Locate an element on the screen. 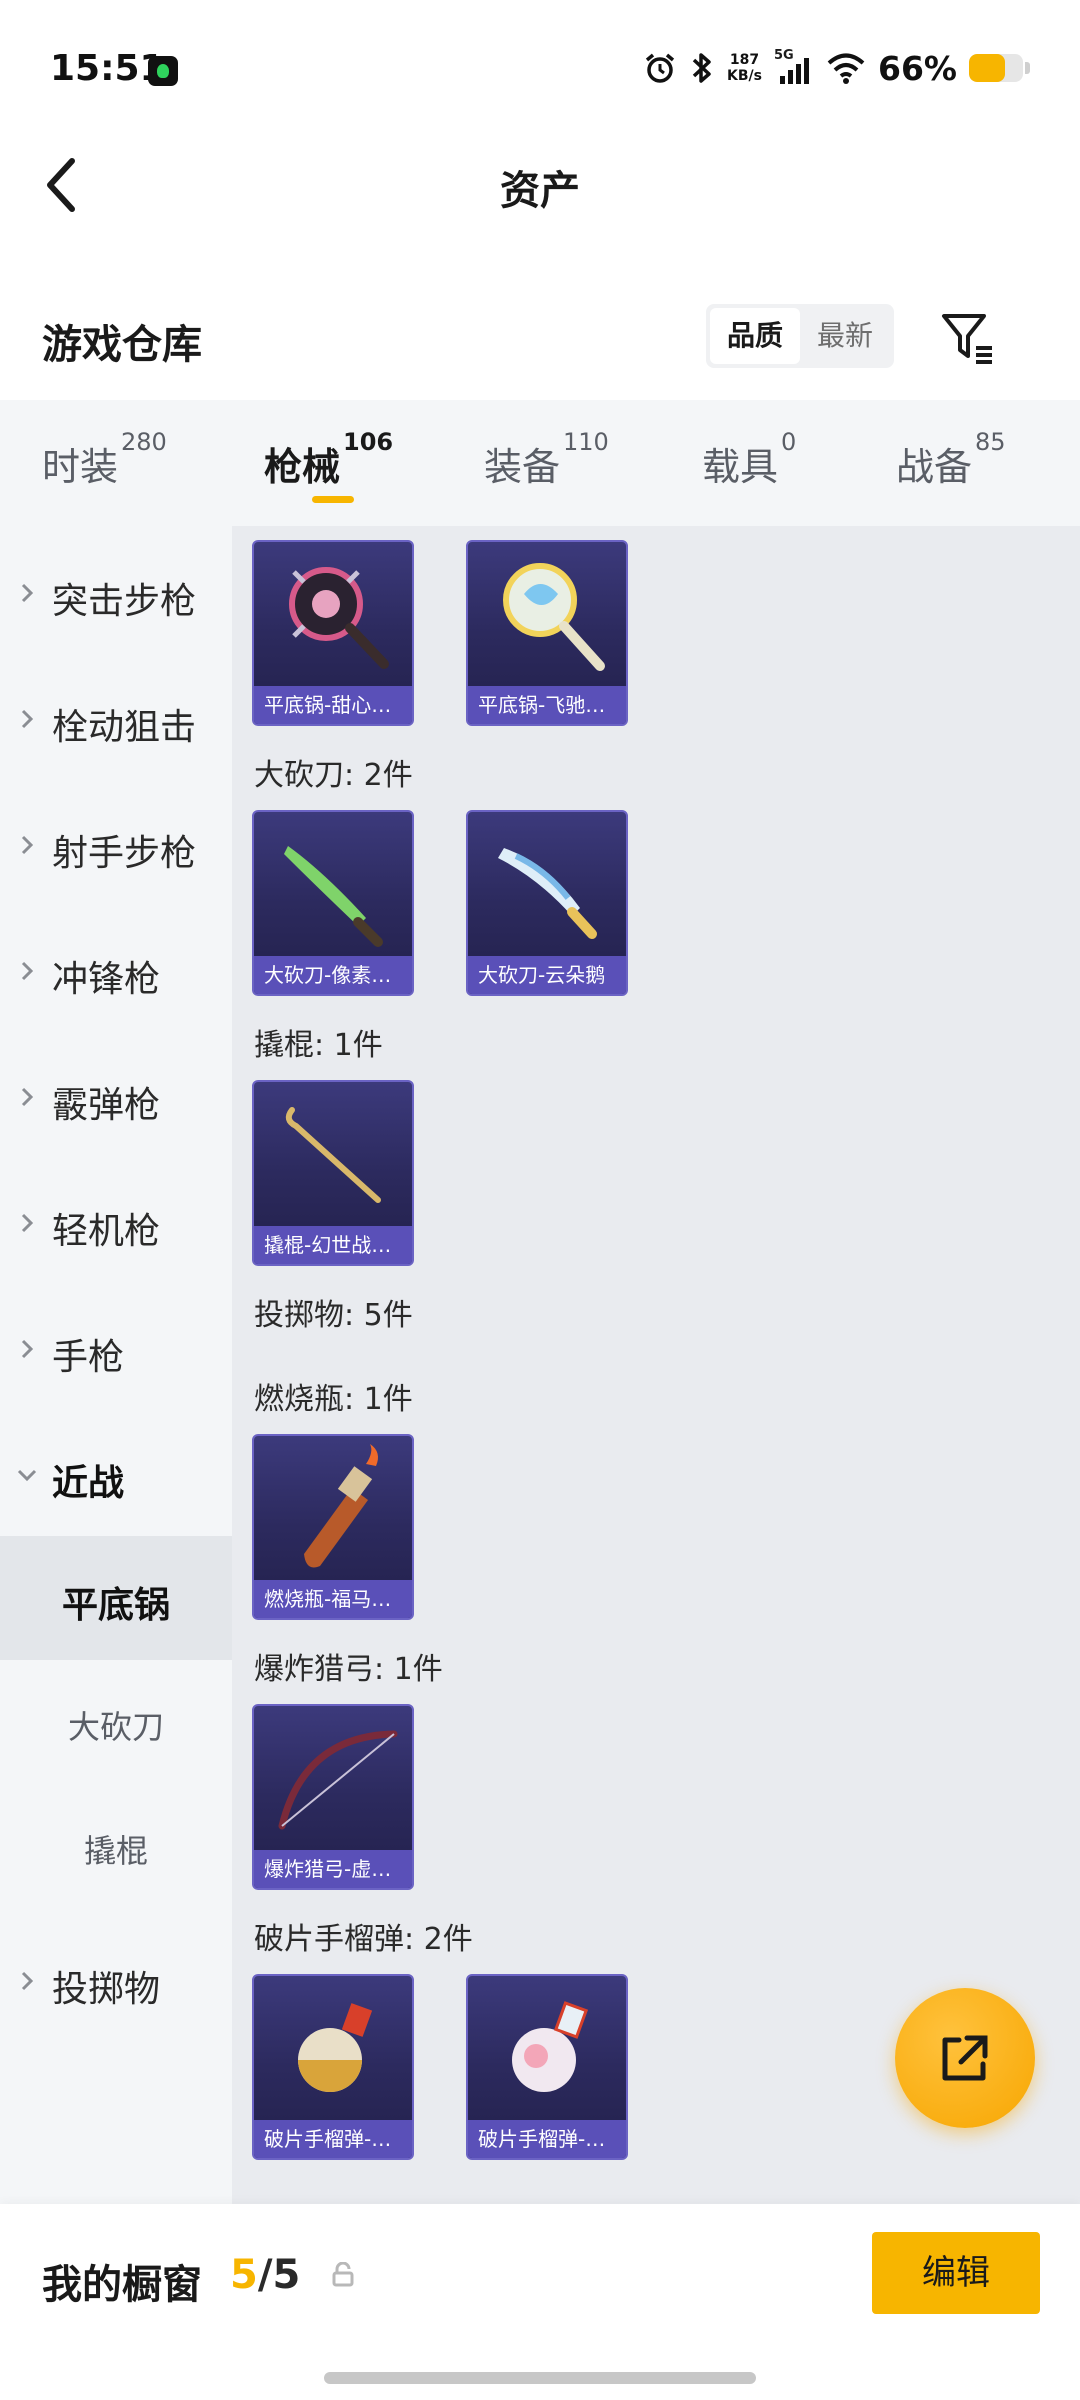 The width and height of the screenshot is (1080, 2400). group-header: 投掷物: 5件 is located at coordinates (333, 1315).